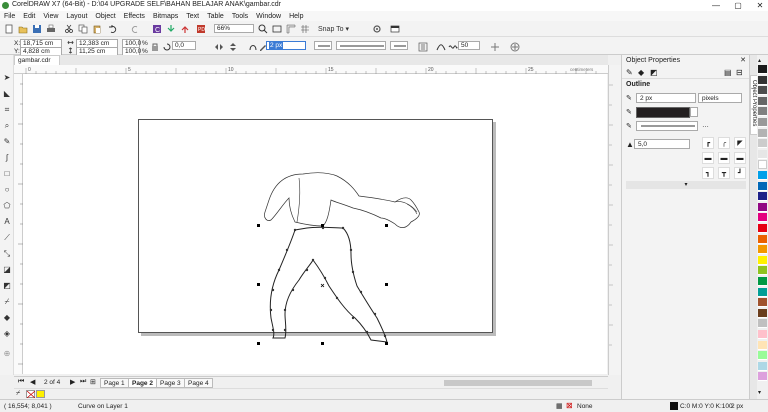 The image size is (768, 412). What do you see at coordinates (720, 98) in the screenshot?
I see `docker-units-select: pixels` at bounding box center [720, 98].